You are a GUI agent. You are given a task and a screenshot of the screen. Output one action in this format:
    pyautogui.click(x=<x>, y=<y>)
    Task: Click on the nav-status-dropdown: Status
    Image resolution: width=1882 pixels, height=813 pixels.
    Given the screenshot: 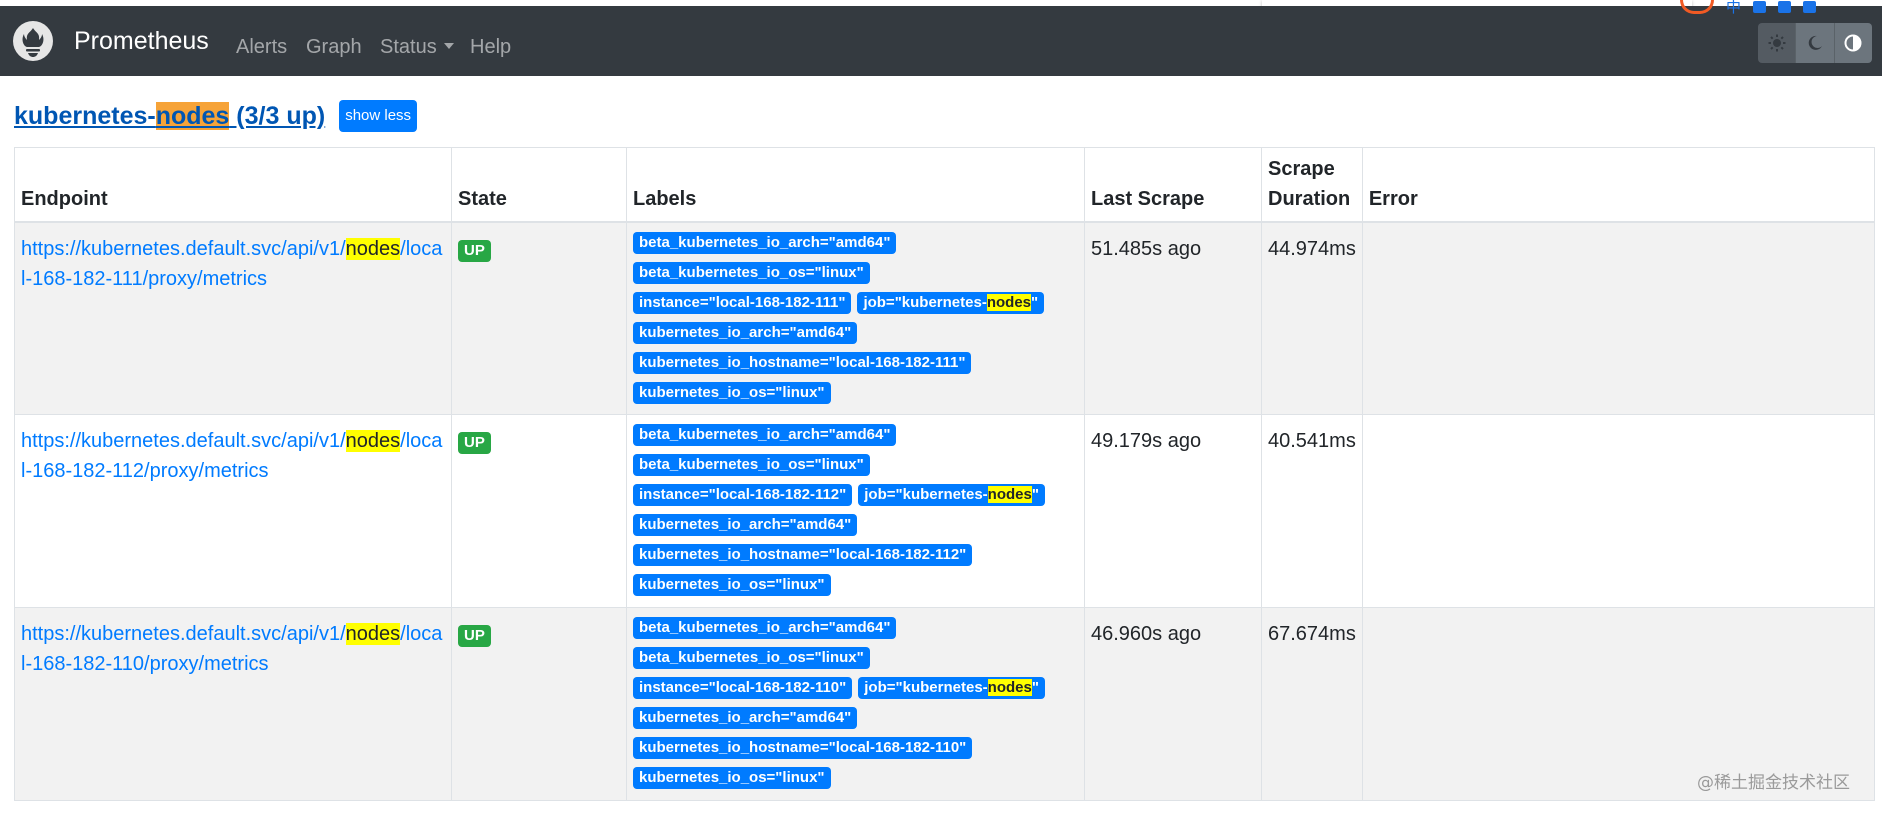 What is the action you would take?
    pyautogui.click(x=417, y=47)
    